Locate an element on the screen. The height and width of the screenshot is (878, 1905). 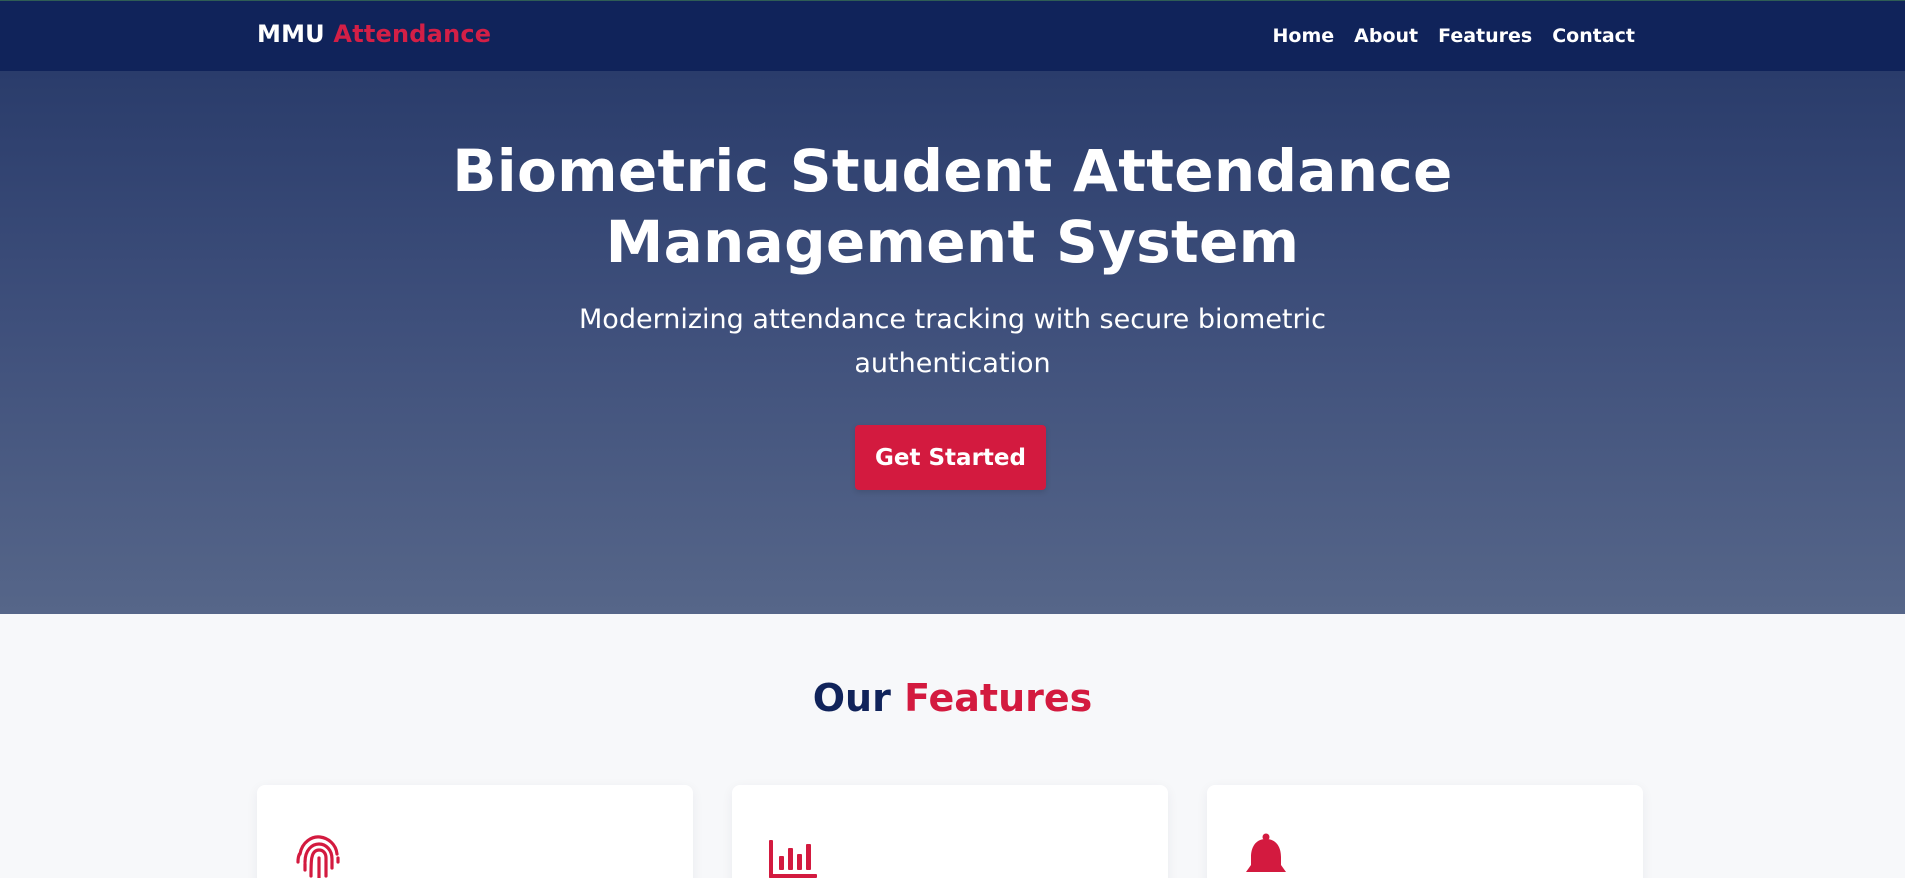
nav-link-home: Home is located at coordinates (1304, 36).